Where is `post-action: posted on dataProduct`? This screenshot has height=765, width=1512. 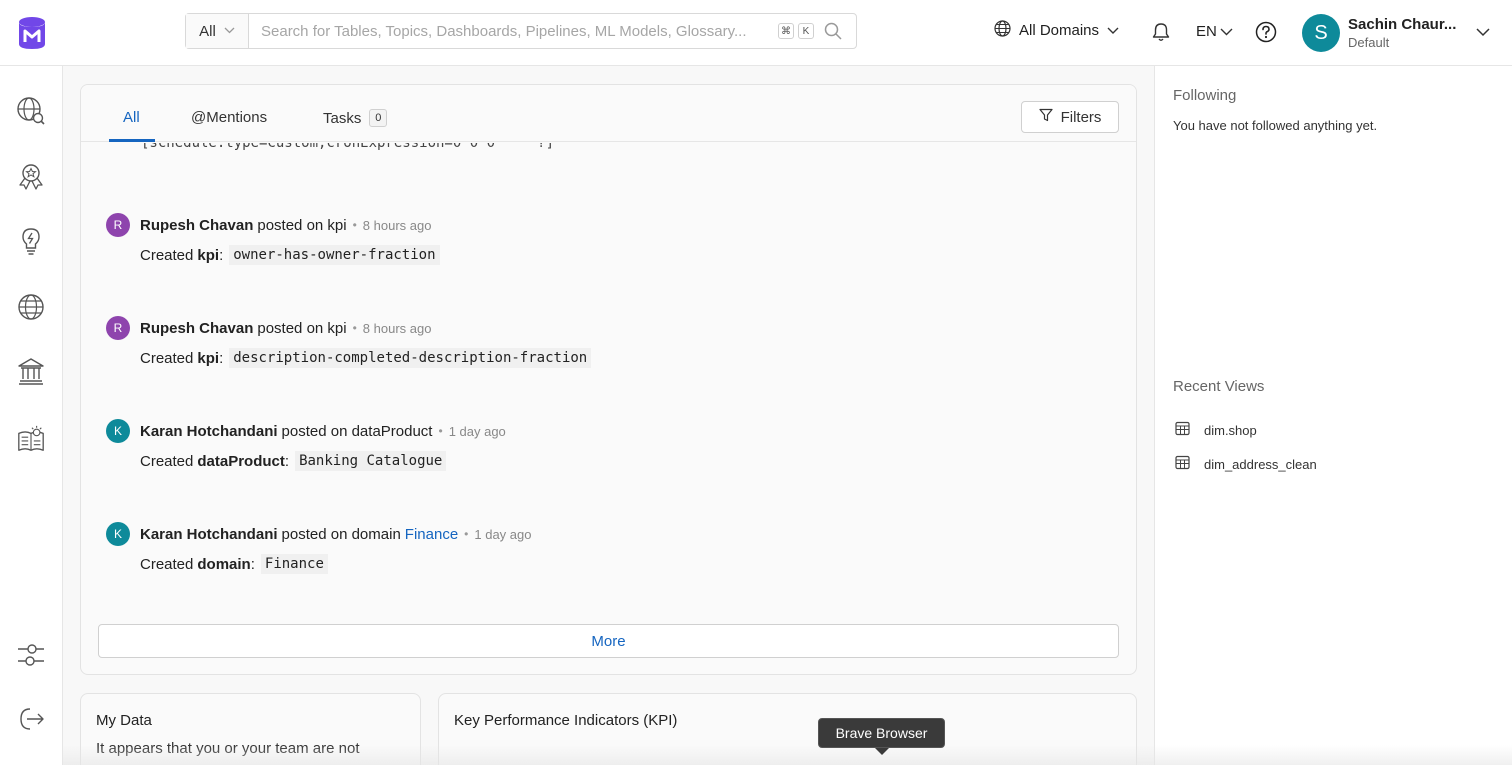
post-action: posted on dataProduct is located at coordinates (357, 431).